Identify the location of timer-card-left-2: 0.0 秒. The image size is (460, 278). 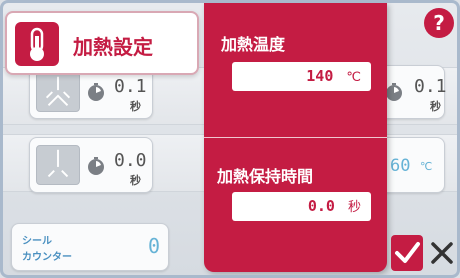
(91, 165).